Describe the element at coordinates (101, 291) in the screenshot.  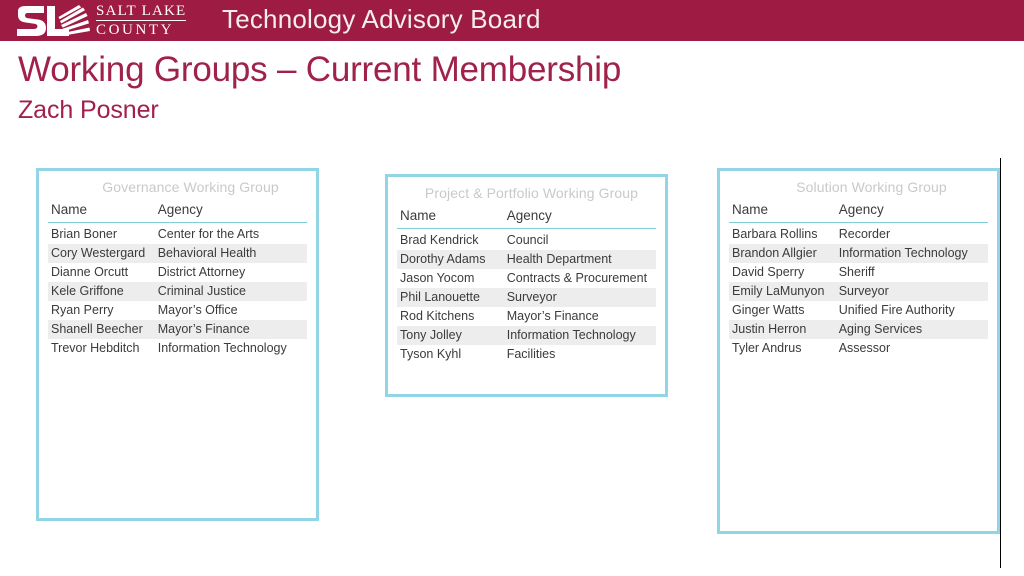
I see `cell-name: Kele Griffone` at that location.